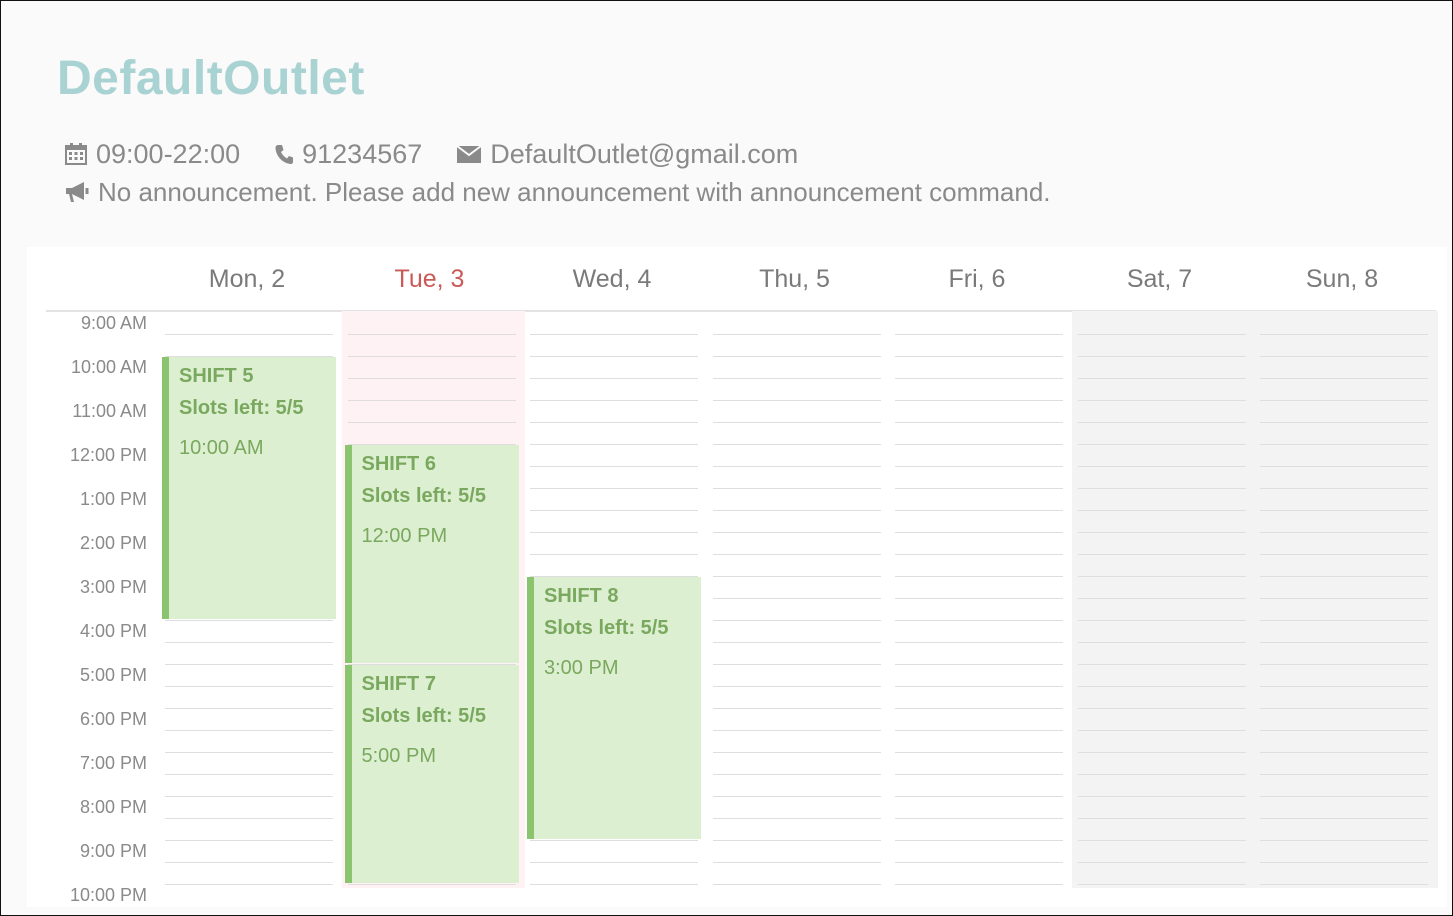 Image resolution: width=1453 pixels, height=916 pixels. I want to click on time-label: 4:00 PM, so click(113, 631).